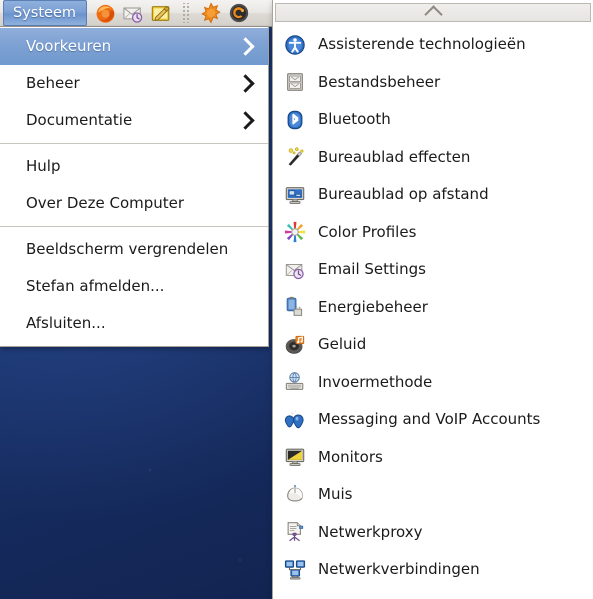  Describe the element at coordinates (295, 307) in the screenshot. I see `power-management-icon` at that location.